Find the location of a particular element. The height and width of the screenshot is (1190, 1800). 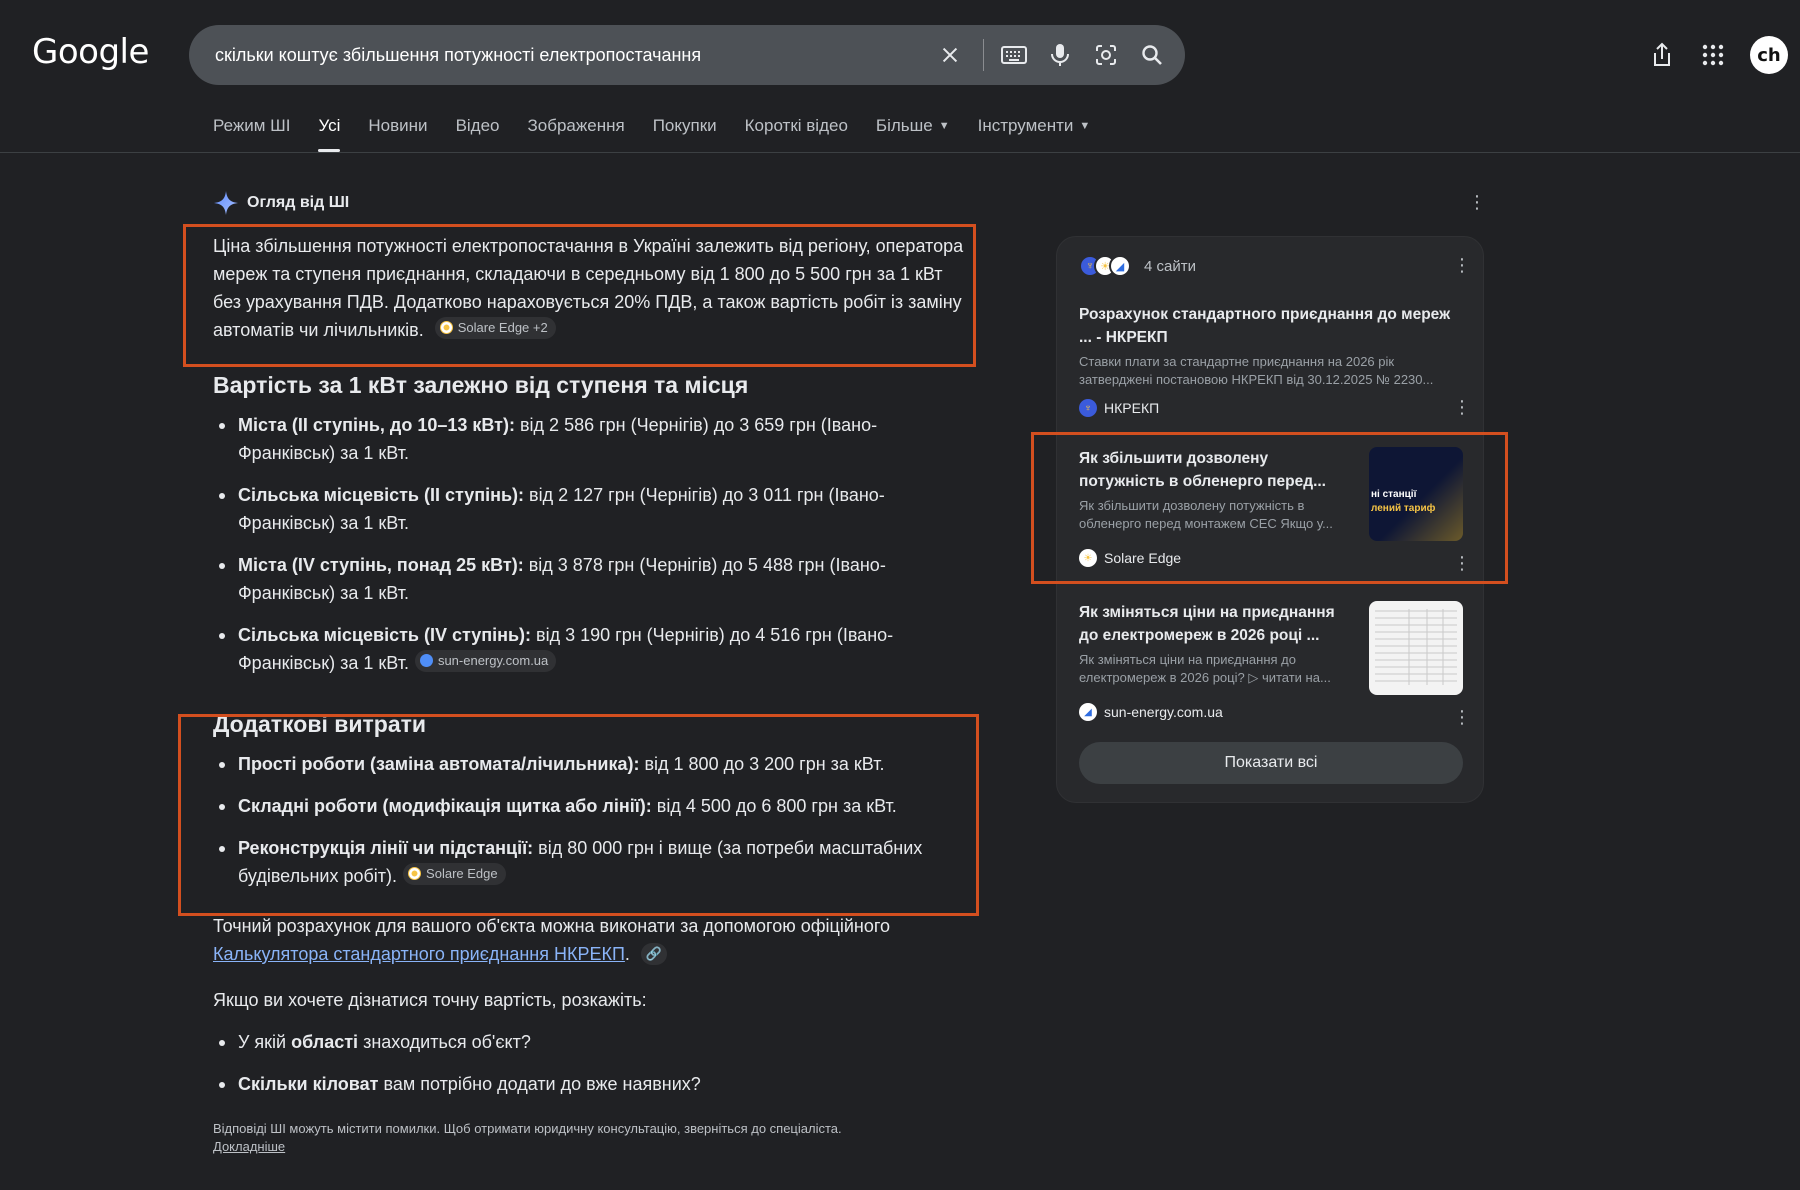

item-label: Сільська місцевість (IV ступінь): is located at coordinates (385, 635).